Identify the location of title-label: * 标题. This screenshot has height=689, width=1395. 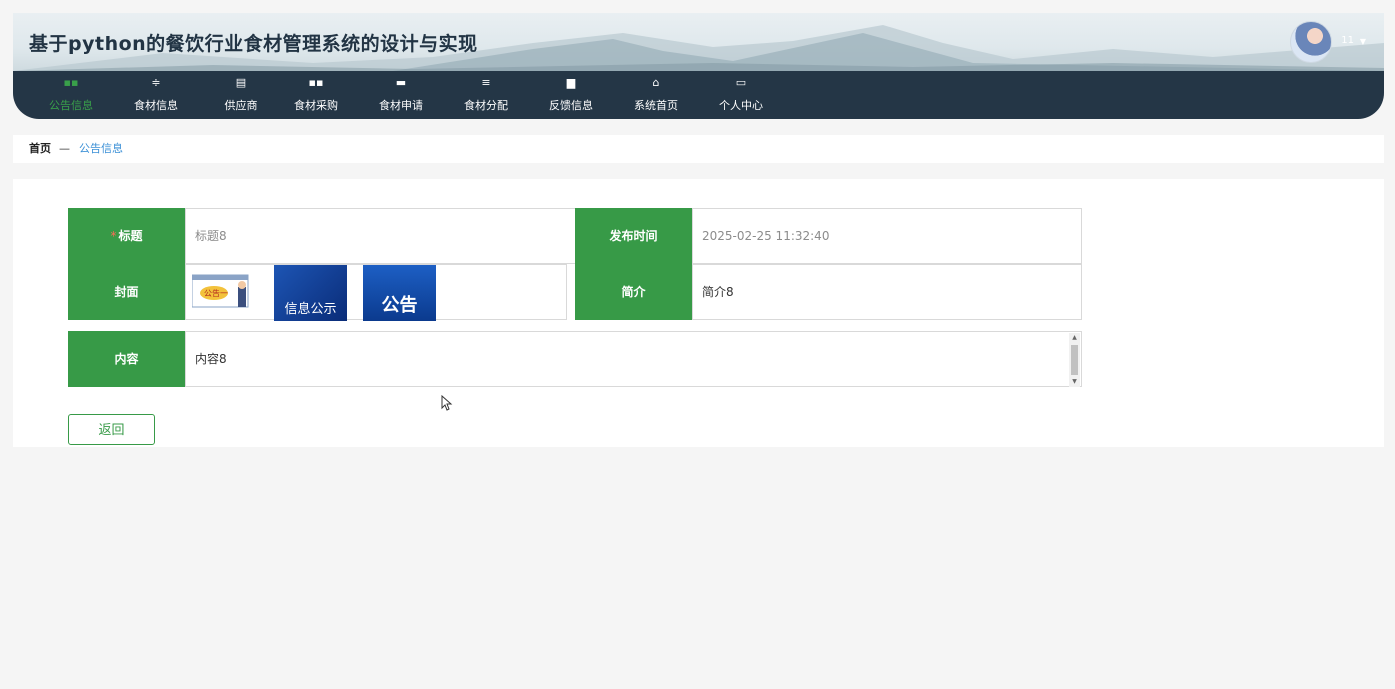
(126, 236).